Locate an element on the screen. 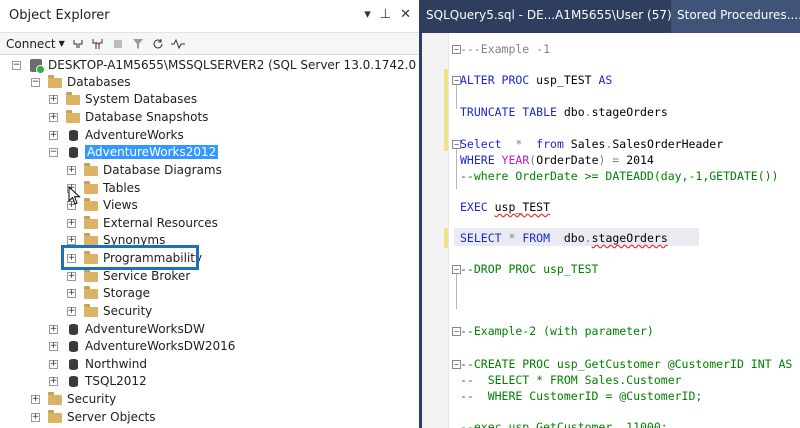  stop-icon is located at coordinates (118, 44).